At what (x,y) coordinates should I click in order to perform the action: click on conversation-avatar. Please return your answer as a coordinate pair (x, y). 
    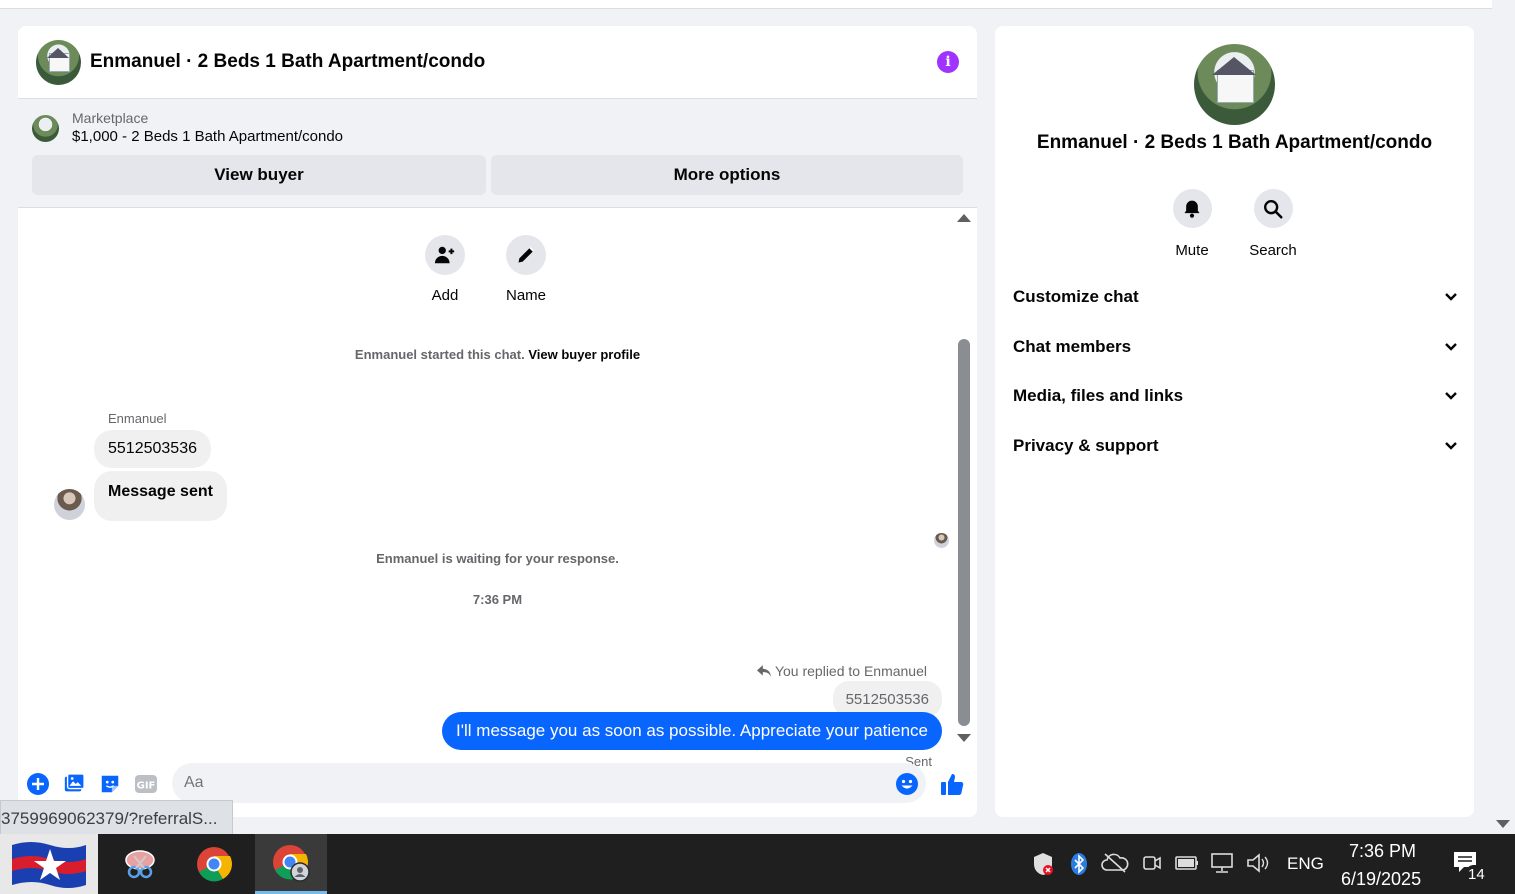
    Looking at the image, I should click on (1234, 84).